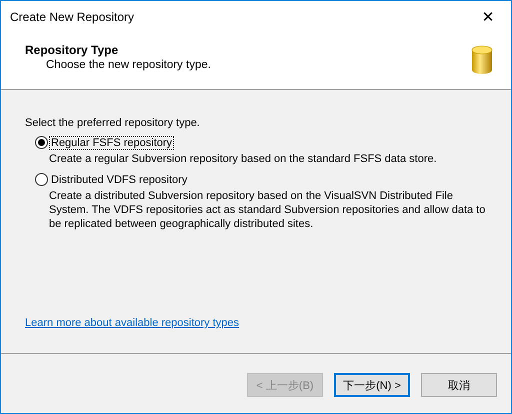 This screenshot has height=414, width=512. Describe the element at coordinates (258, 323) in the screenshot. I see `learn-more-link: Learn more about available repository types` at that location.